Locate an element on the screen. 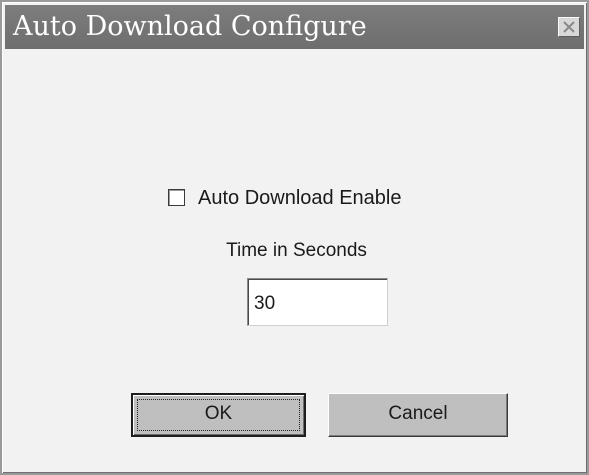  seconds-input is located at coordinates (317, 302).